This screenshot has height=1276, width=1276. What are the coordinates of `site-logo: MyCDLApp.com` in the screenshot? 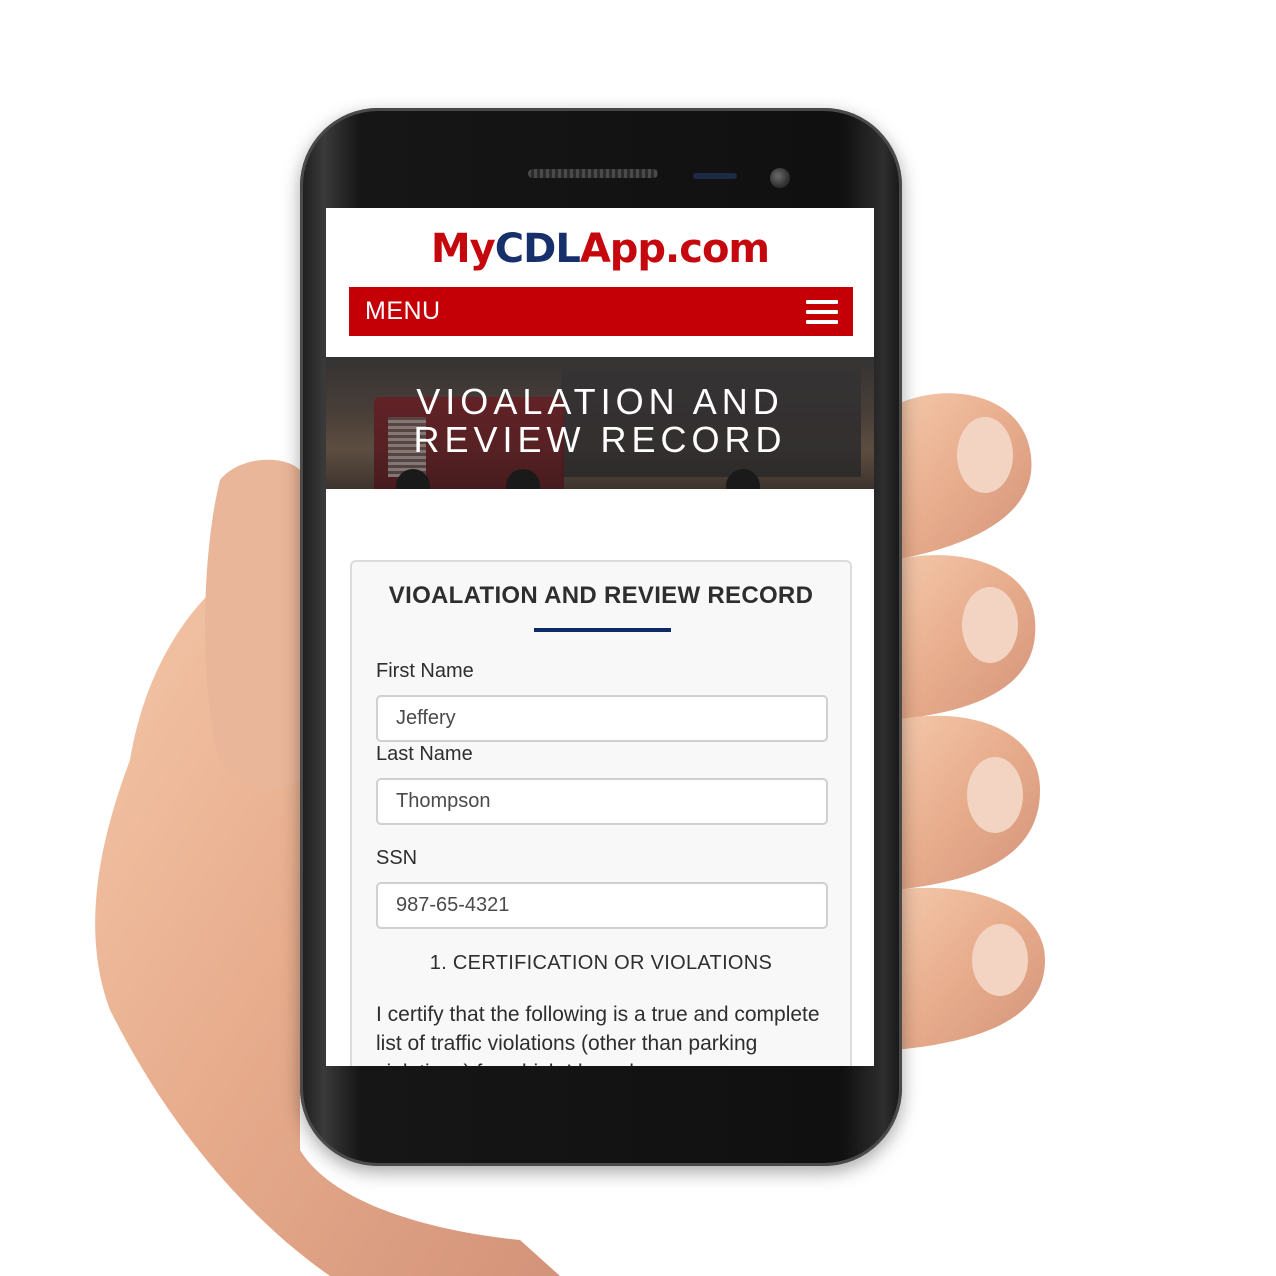 It's located at (600, 249).